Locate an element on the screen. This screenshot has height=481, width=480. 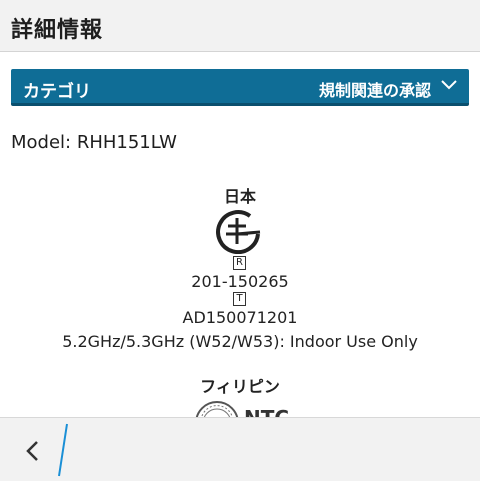
chevron-down-icon is located at coordinates (449, 85).